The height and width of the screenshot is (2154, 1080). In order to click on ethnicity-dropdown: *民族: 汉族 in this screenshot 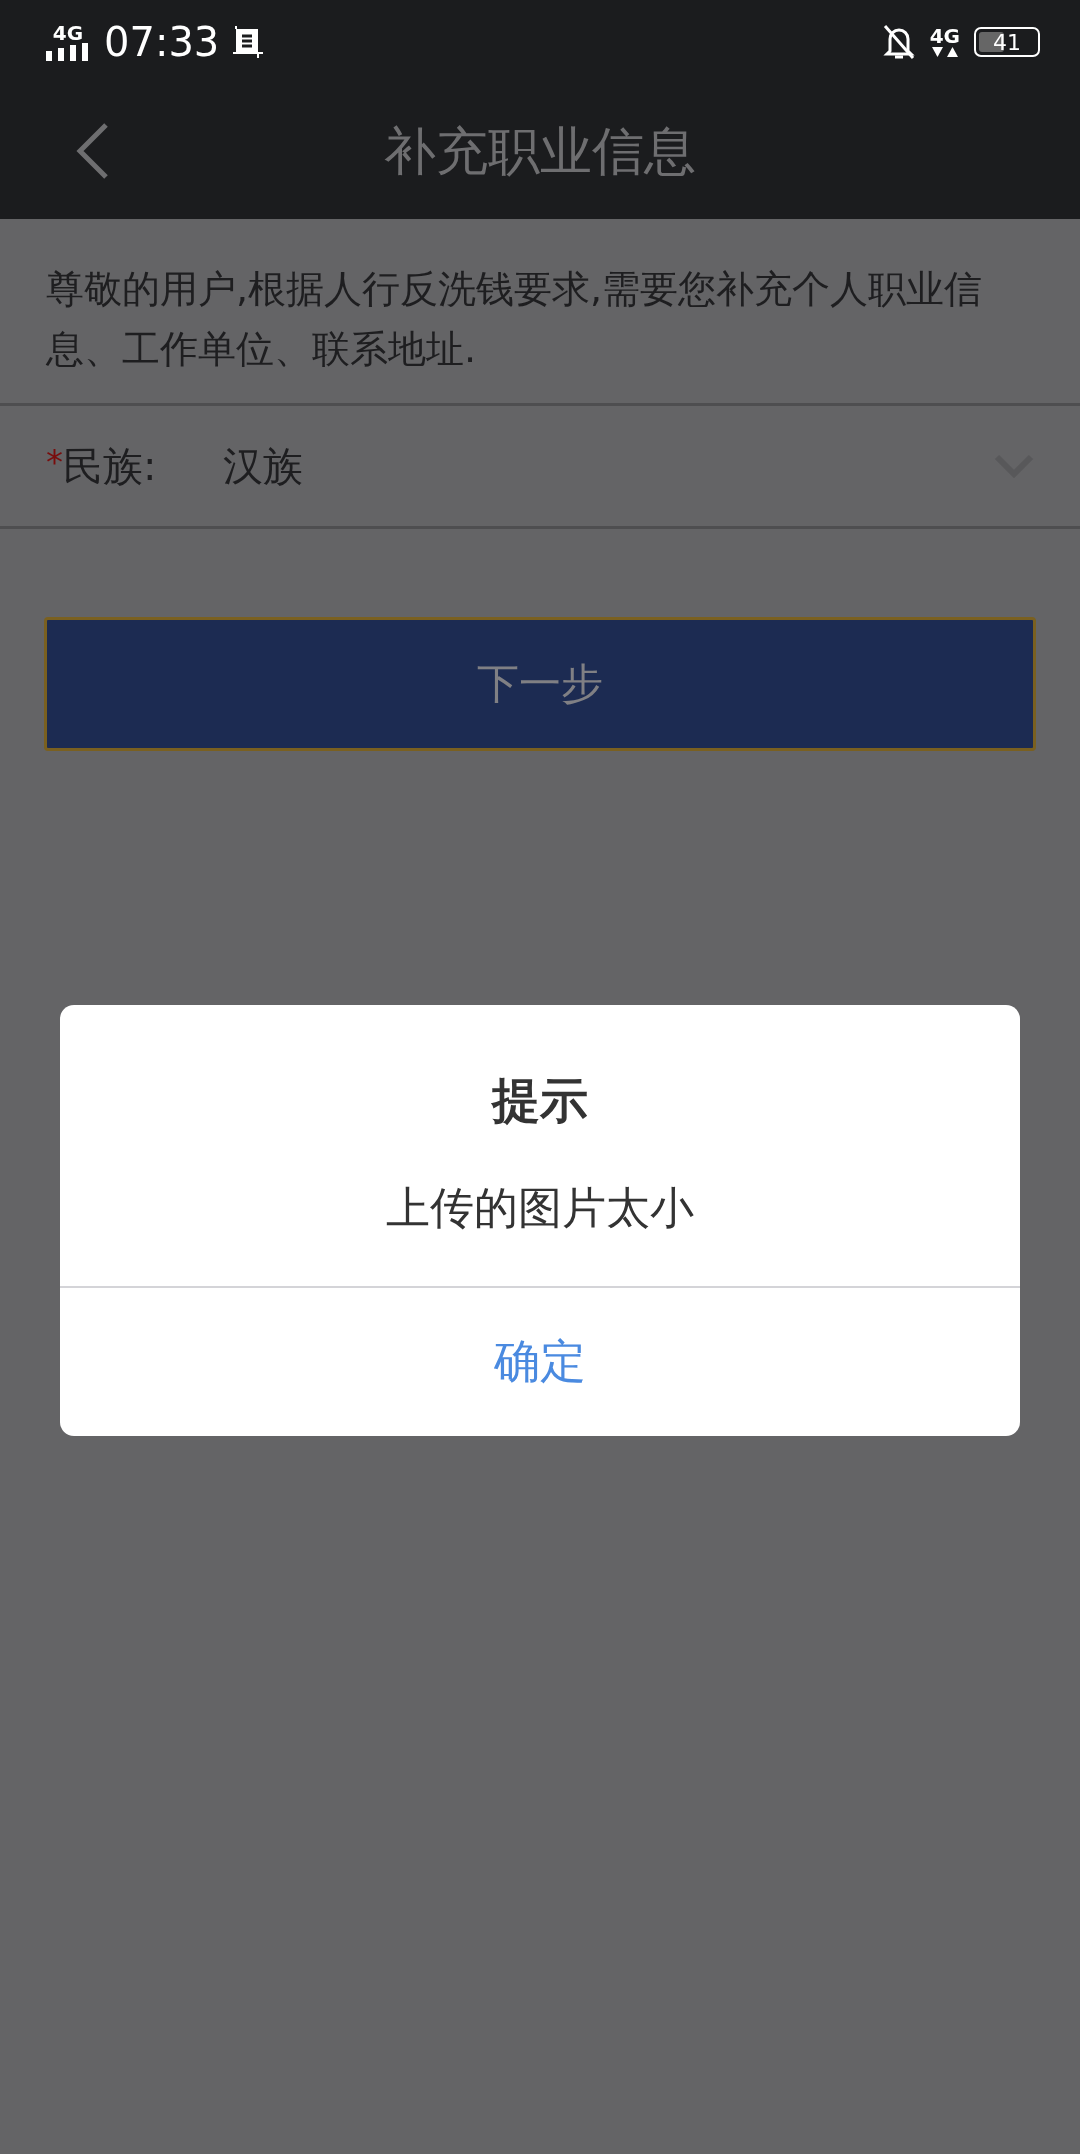, I will do `click(540, 467)`.